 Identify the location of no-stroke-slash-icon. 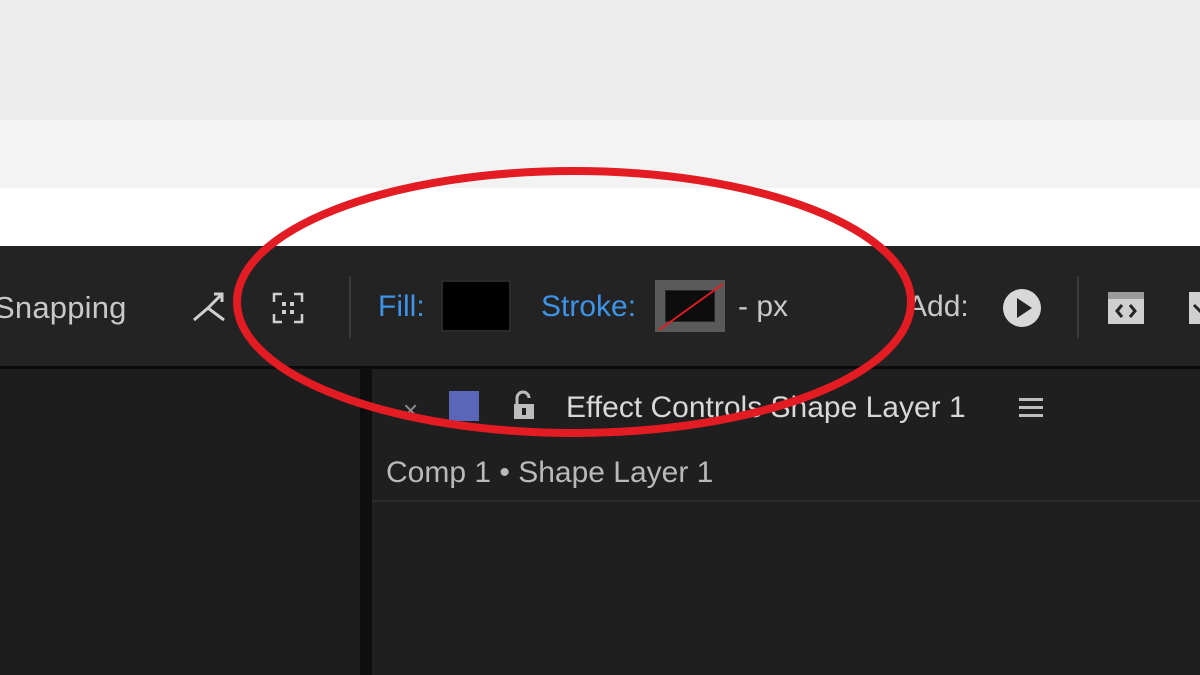
(691, 307).